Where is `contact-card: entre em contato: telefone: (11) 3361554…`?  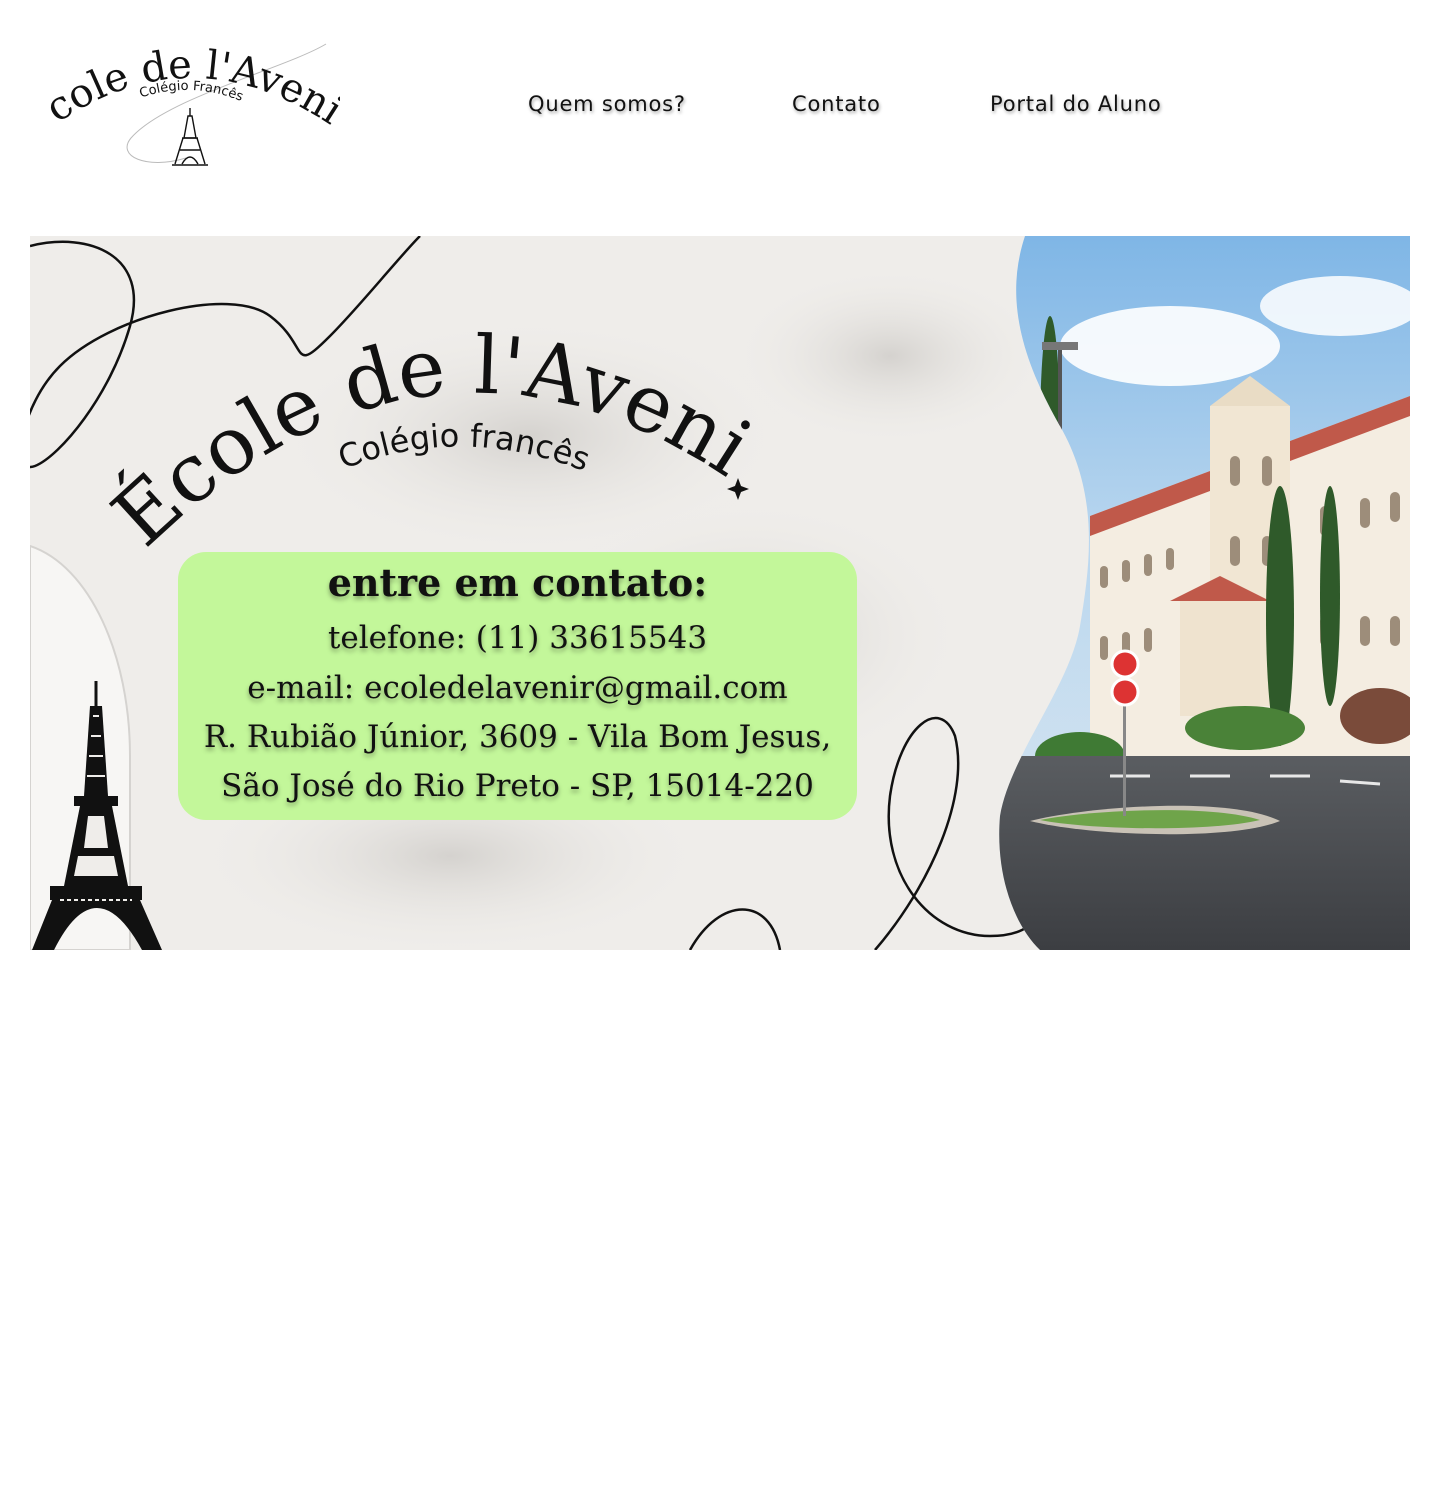
contact-card: entre em contato: telefone: (11) 3361554… is located at coordinates (517, 686).